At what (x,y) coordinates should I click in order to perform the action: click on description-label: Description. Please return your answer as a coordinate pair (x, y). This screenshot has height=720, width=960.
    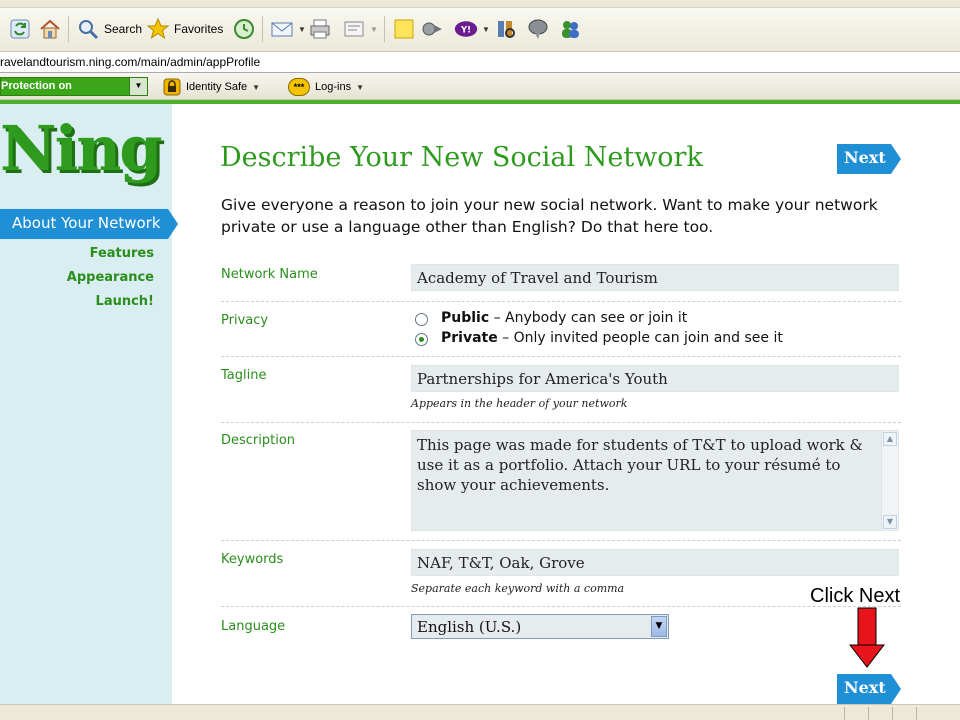
    Looking at the image, I should click on (258, 440).